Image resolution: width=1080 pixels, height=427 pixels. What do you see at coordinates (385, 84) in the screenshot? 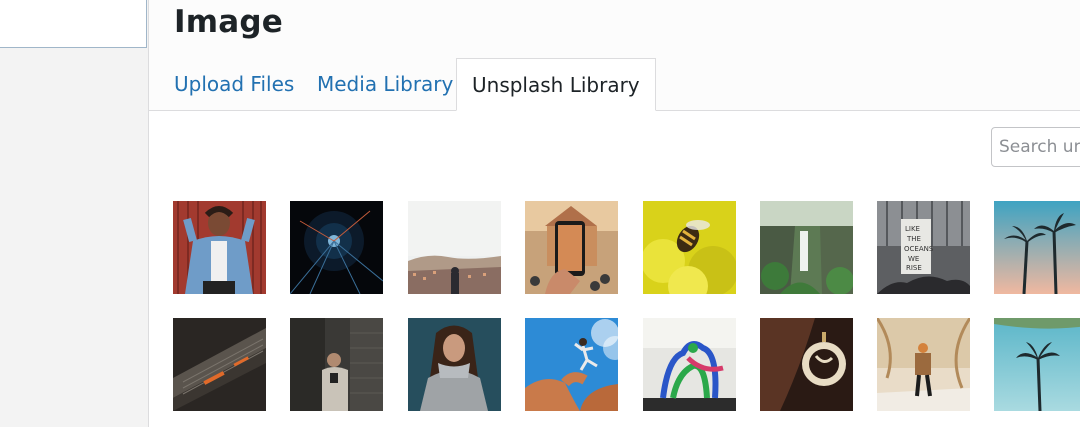
I see `tab-media-library: Media Library` at bounding box center [385, 84].